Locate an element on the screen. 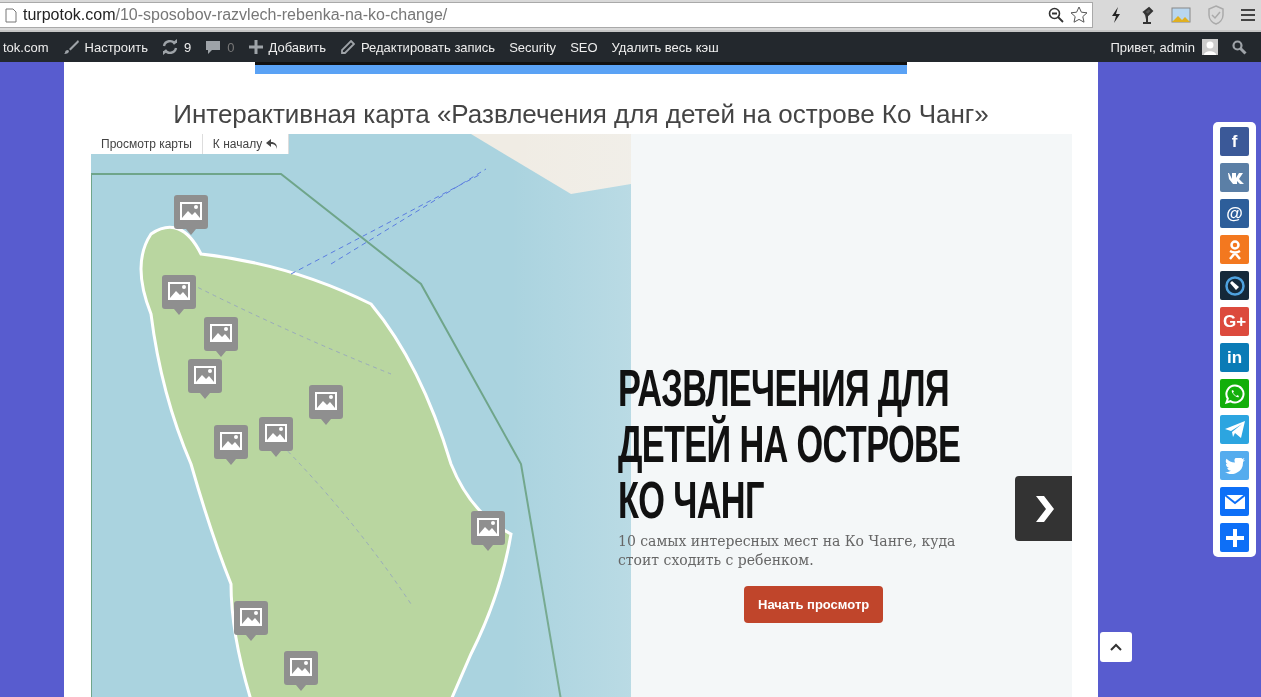 Image resolution: width=1261 pixels, height=697 pixels. admin-bar-item: 9 is located at coordinates (177, 47).